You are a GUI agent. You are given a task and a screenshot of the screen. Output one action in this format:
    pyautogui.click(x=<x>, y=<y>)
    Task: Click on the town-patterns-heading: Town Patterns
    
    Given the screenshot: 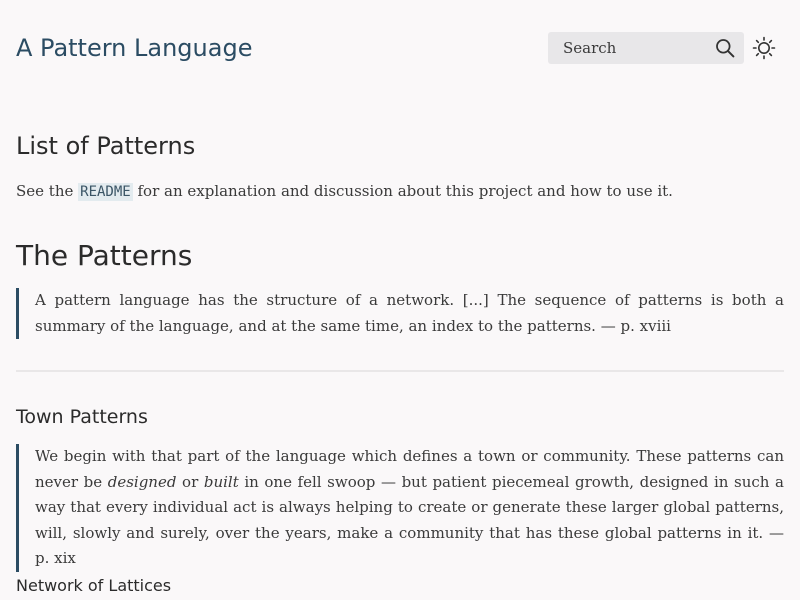 What is the action you would take?
    pyautogui.click(x=82, y=417)
    